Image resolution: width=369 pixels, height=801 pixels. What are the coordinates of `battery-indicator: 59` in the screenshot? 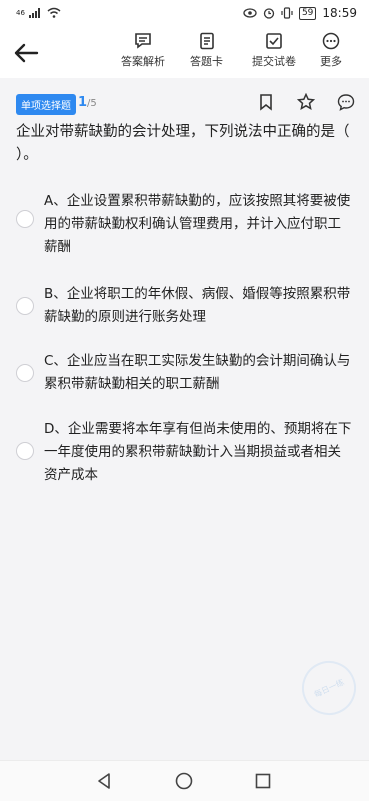 It's located at (307, 13).